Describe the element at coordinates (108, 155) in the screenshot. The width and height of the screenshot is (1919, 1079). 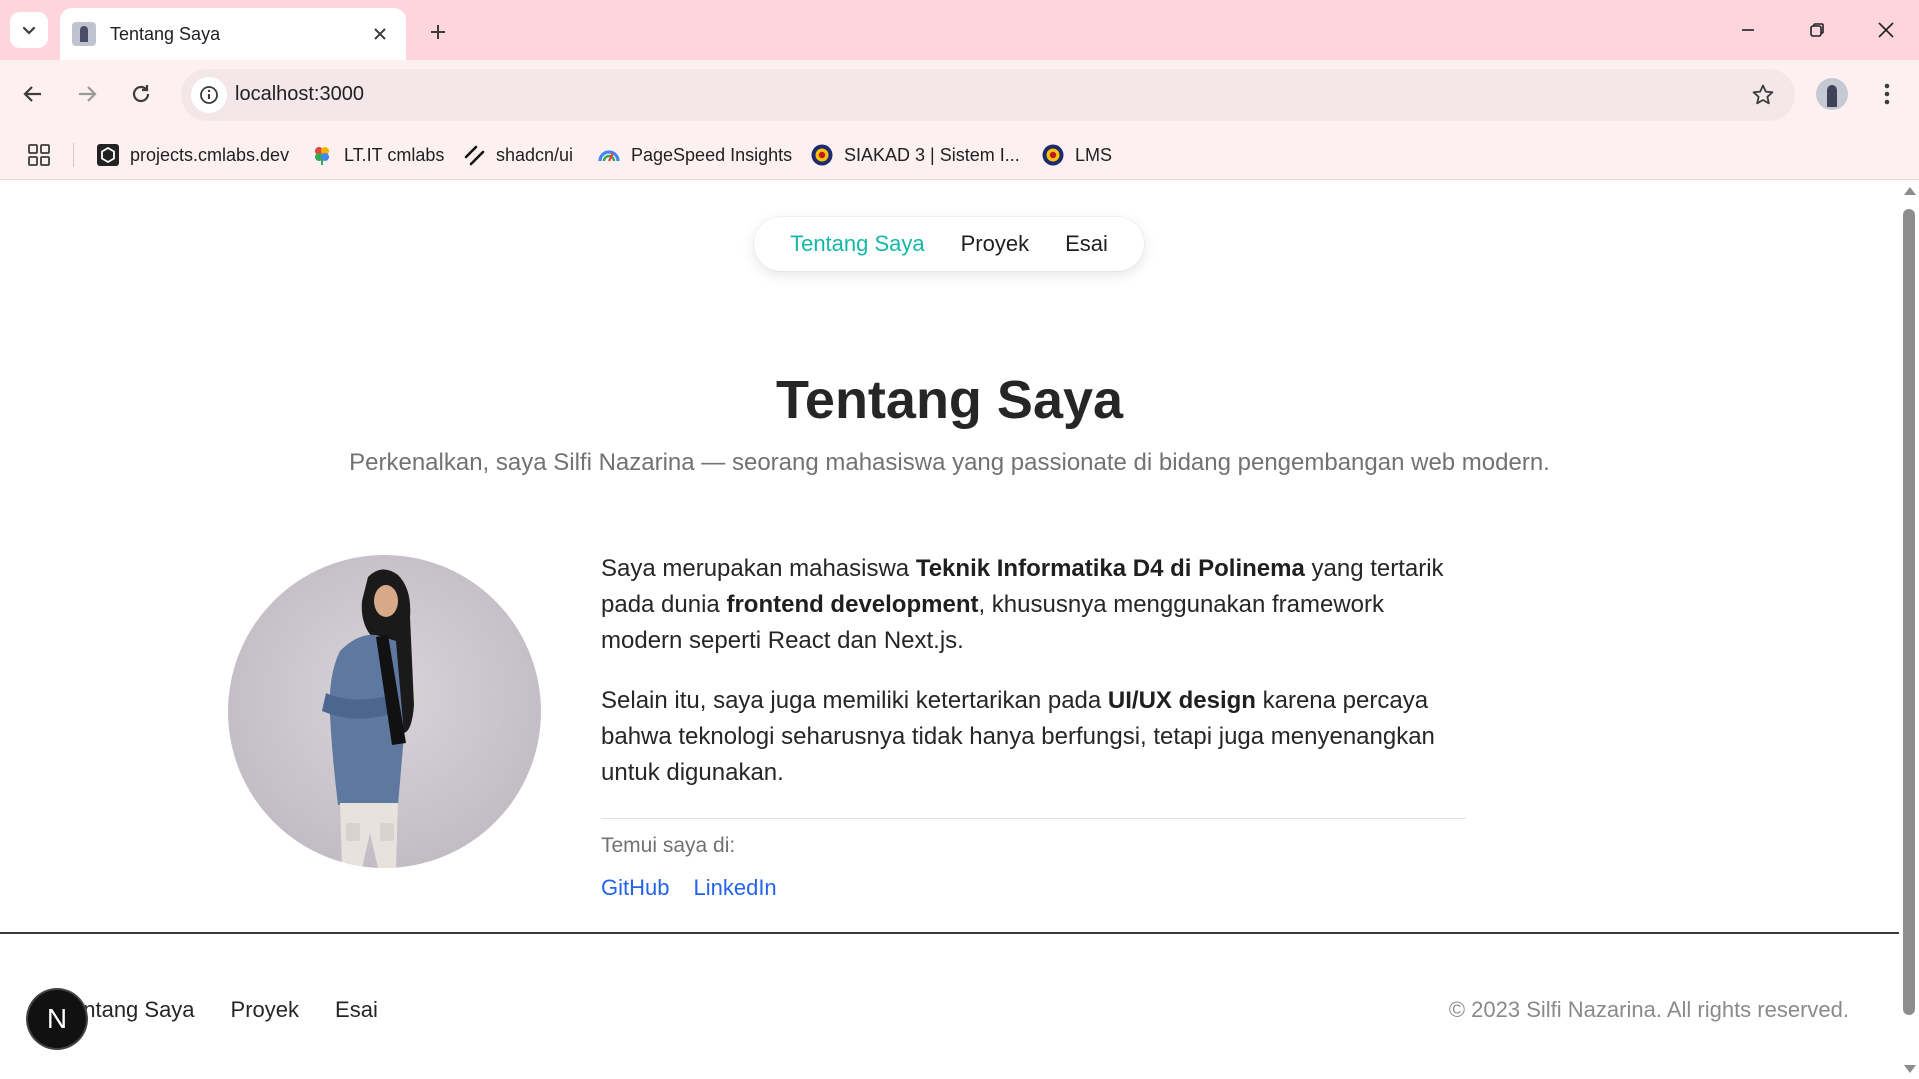
I see `cmlabs-icon` at that location.